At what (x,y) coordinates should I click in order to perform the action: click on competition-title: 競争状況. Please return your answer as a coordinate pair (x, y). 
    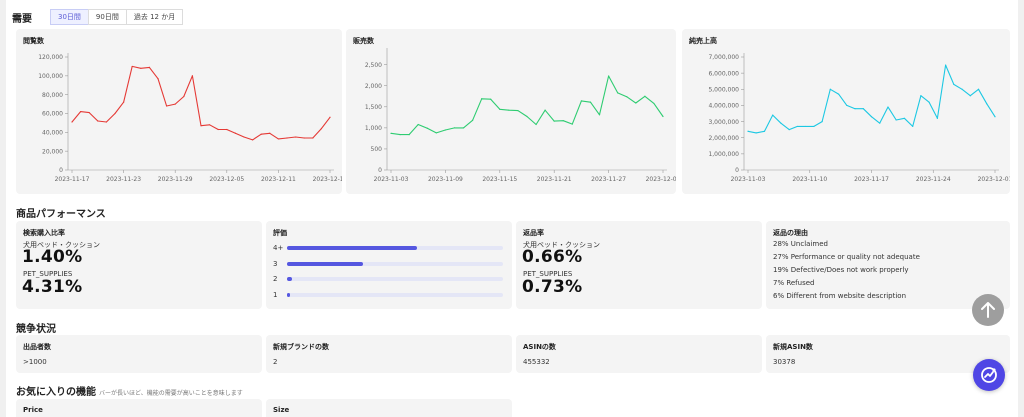
    Looking at the image, I should click on (36, 329).